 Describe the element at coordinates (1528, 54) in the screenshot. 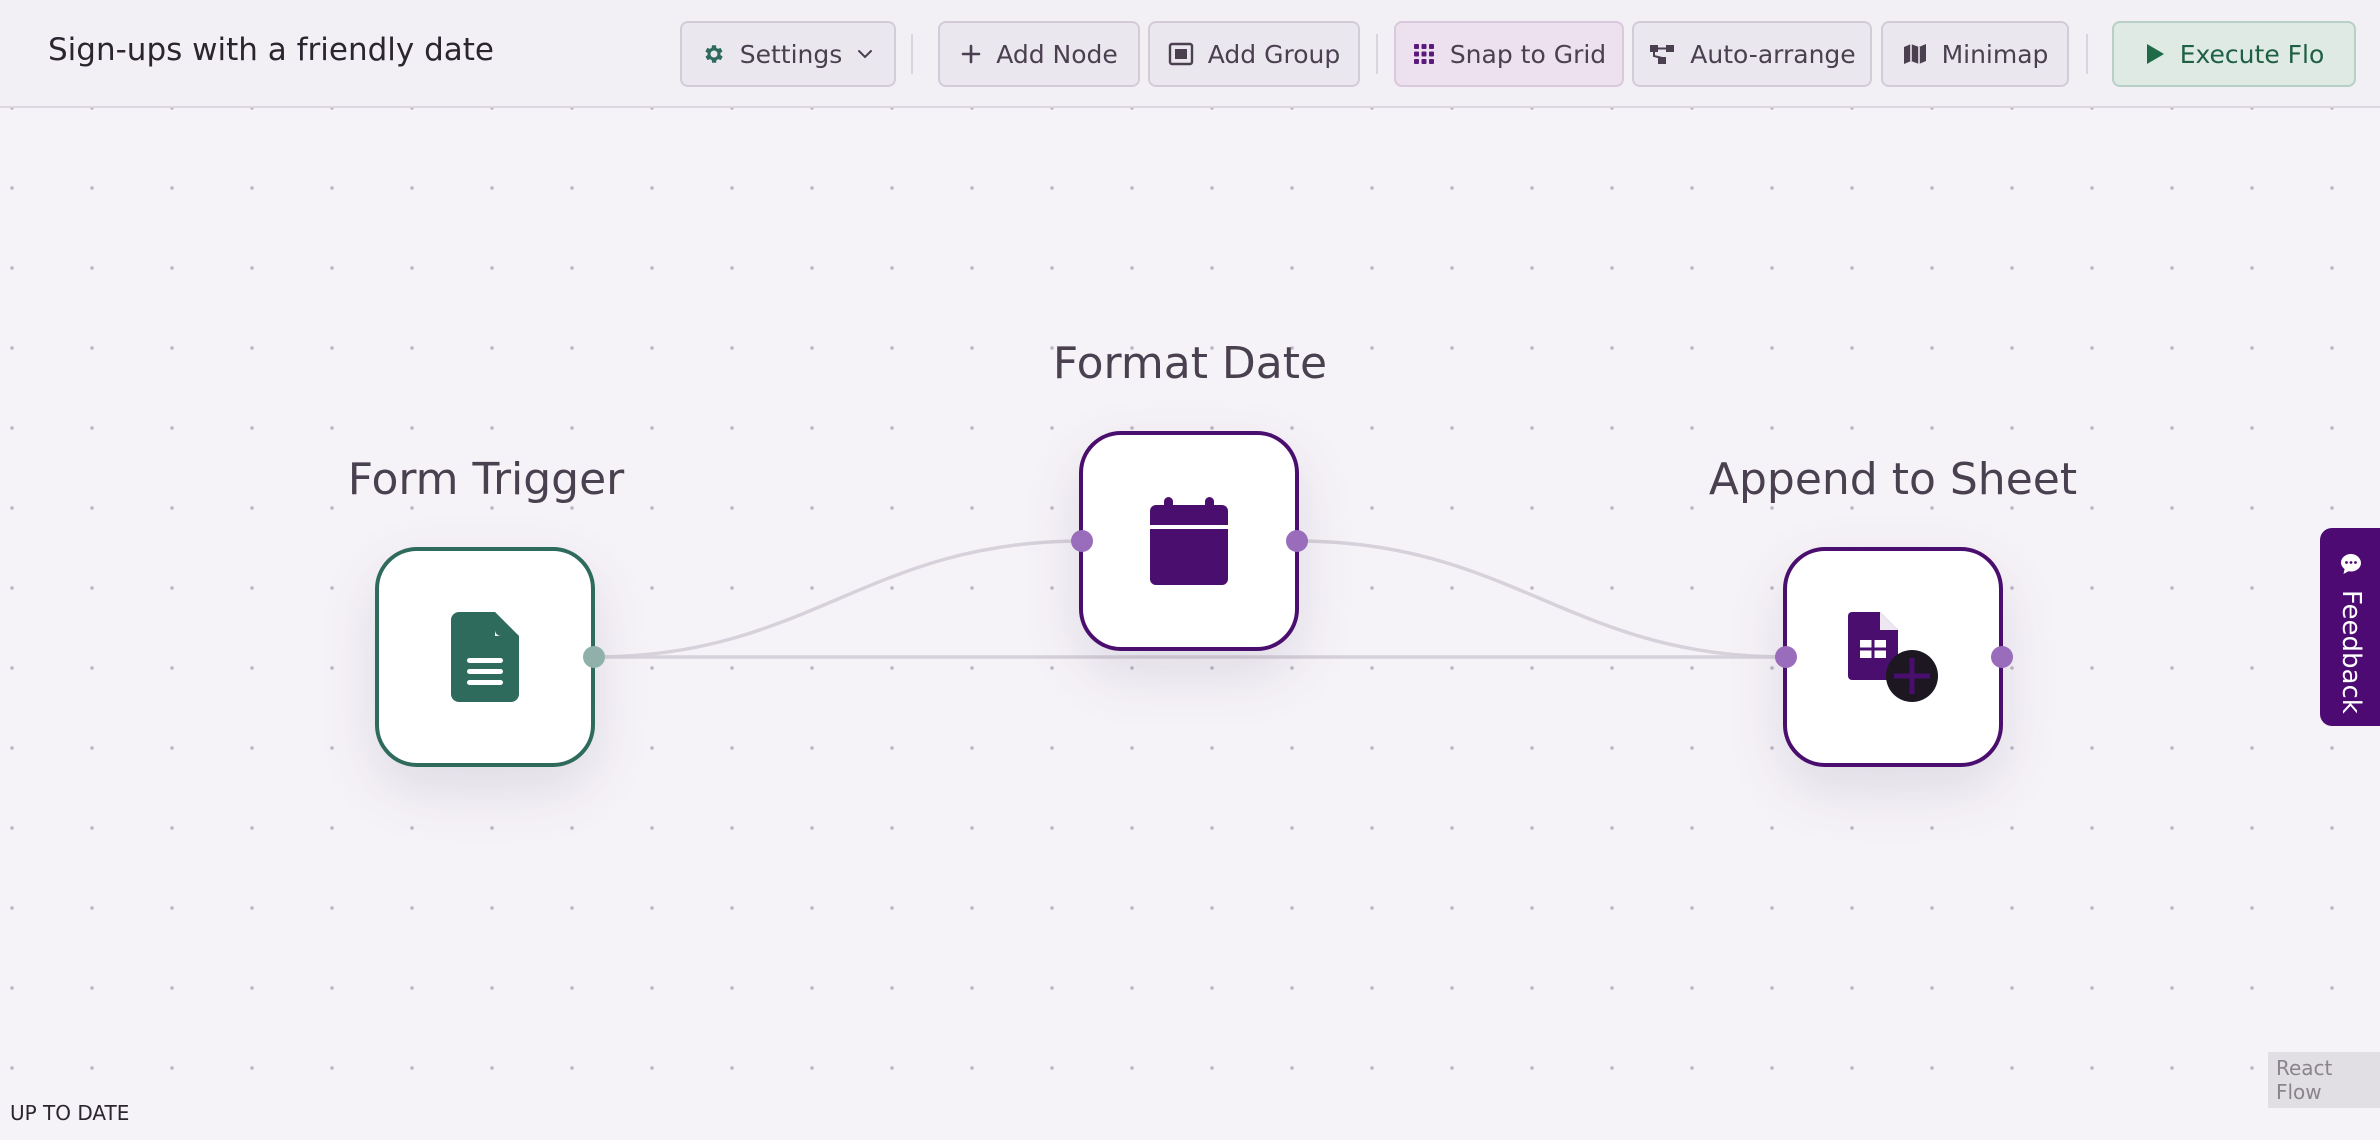

I see `snap-to-grid-label: Snap to Grid` at that location.